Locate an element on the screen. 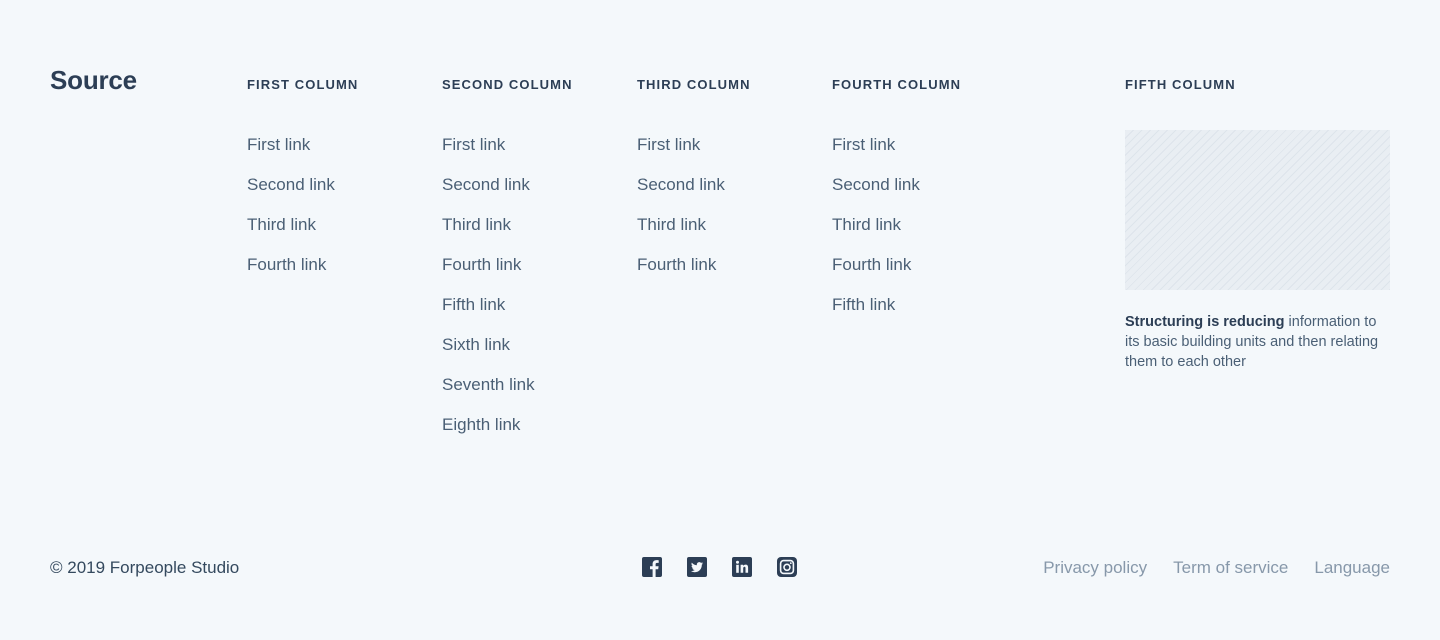  social-links is located at coordinates (719, 567).